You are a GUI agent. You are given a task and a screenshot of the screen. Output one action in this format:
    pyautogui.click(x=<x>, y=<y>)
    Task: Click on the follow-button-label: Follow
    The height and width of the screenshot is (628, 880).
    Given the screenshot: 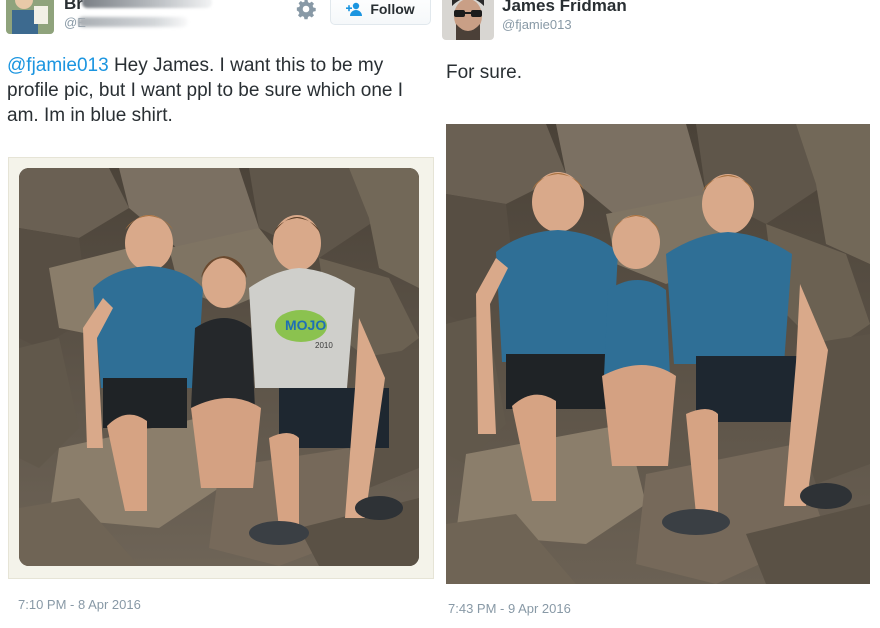 What is the action you would take?
    pyautogui.click(x=392, y=8)
    